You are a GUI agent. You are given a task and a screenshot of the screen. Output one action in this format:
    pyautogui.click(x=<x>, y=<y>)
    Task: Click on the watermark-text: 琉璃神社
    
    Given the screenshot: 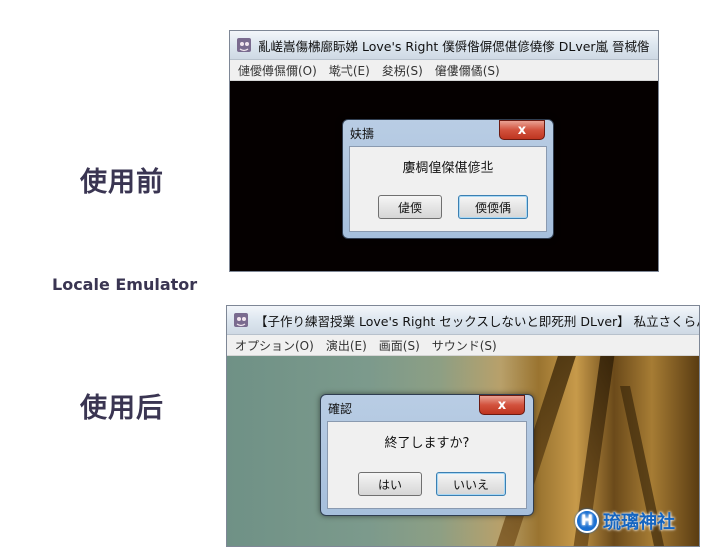 What is the action you would take?
    pyautogui.click(x=639, y=522)
    